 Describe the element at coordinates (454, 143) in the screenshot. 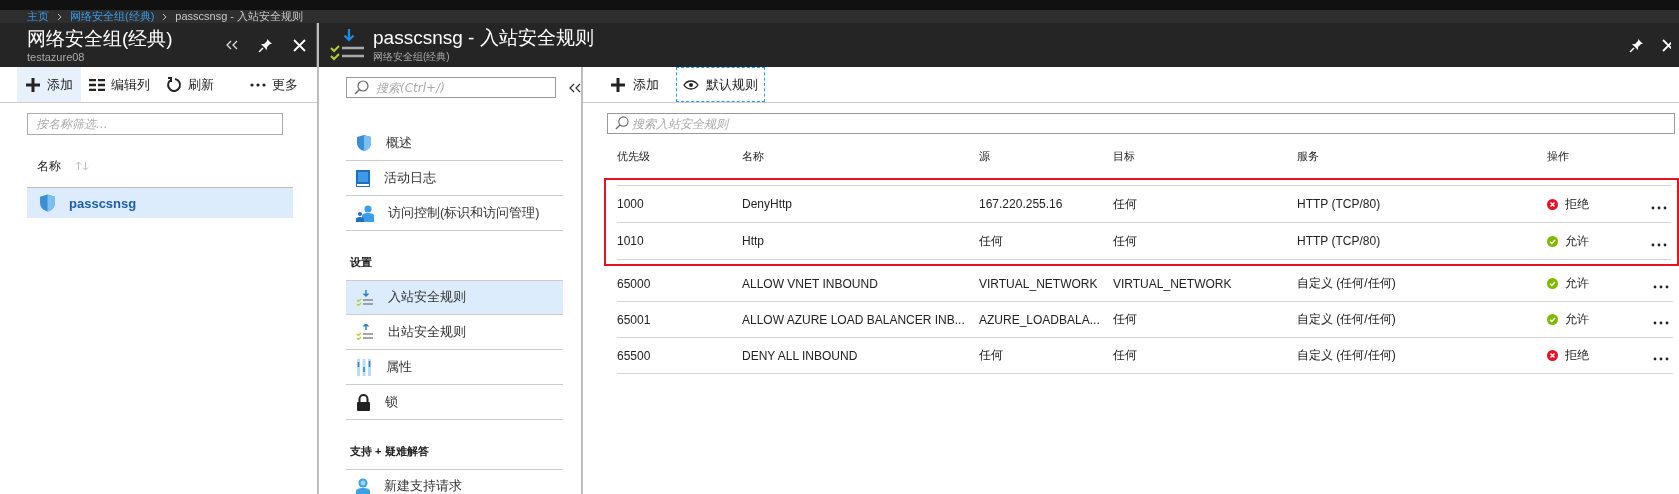

I see `menu-item: 概述` at that location.